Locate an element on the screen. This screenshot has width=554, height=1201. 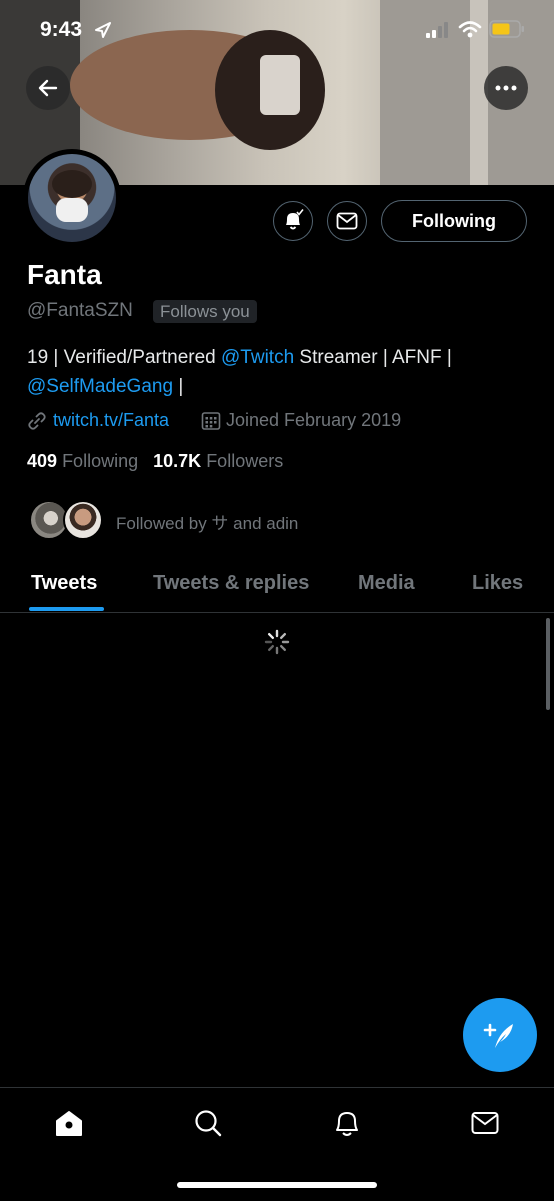
website-row: twitch.tv/Fanta is located at coordinates (98, 420).